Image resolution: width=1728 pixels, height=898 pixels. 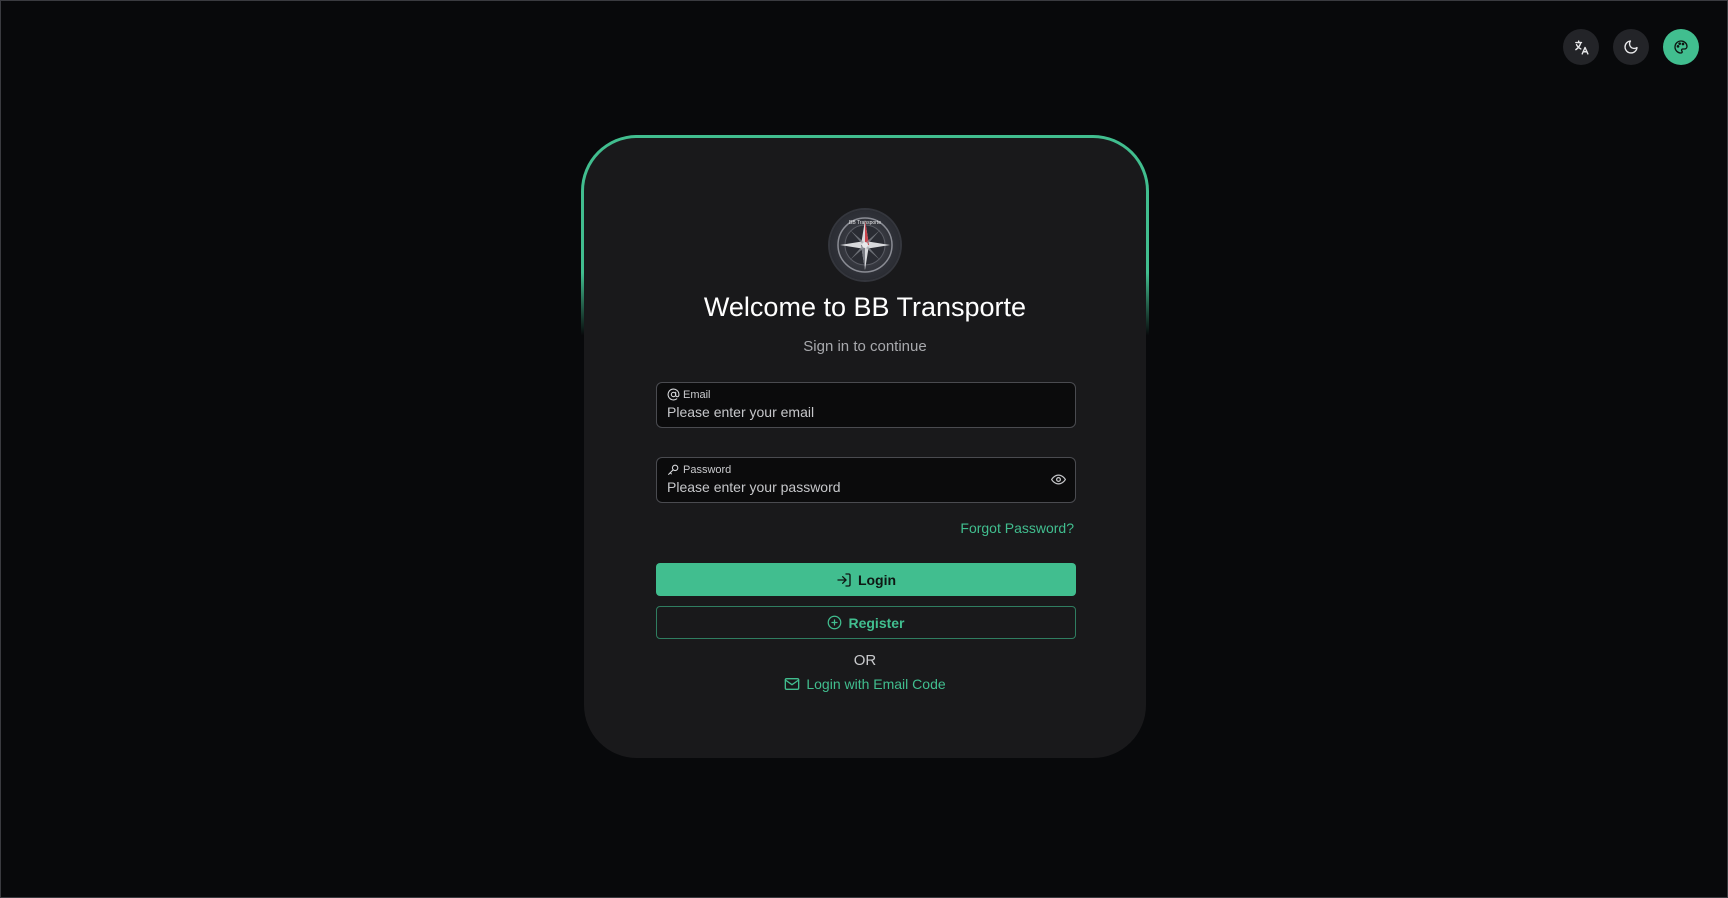 I want to click on register-button-label: Register, so click(x=876, y=622).